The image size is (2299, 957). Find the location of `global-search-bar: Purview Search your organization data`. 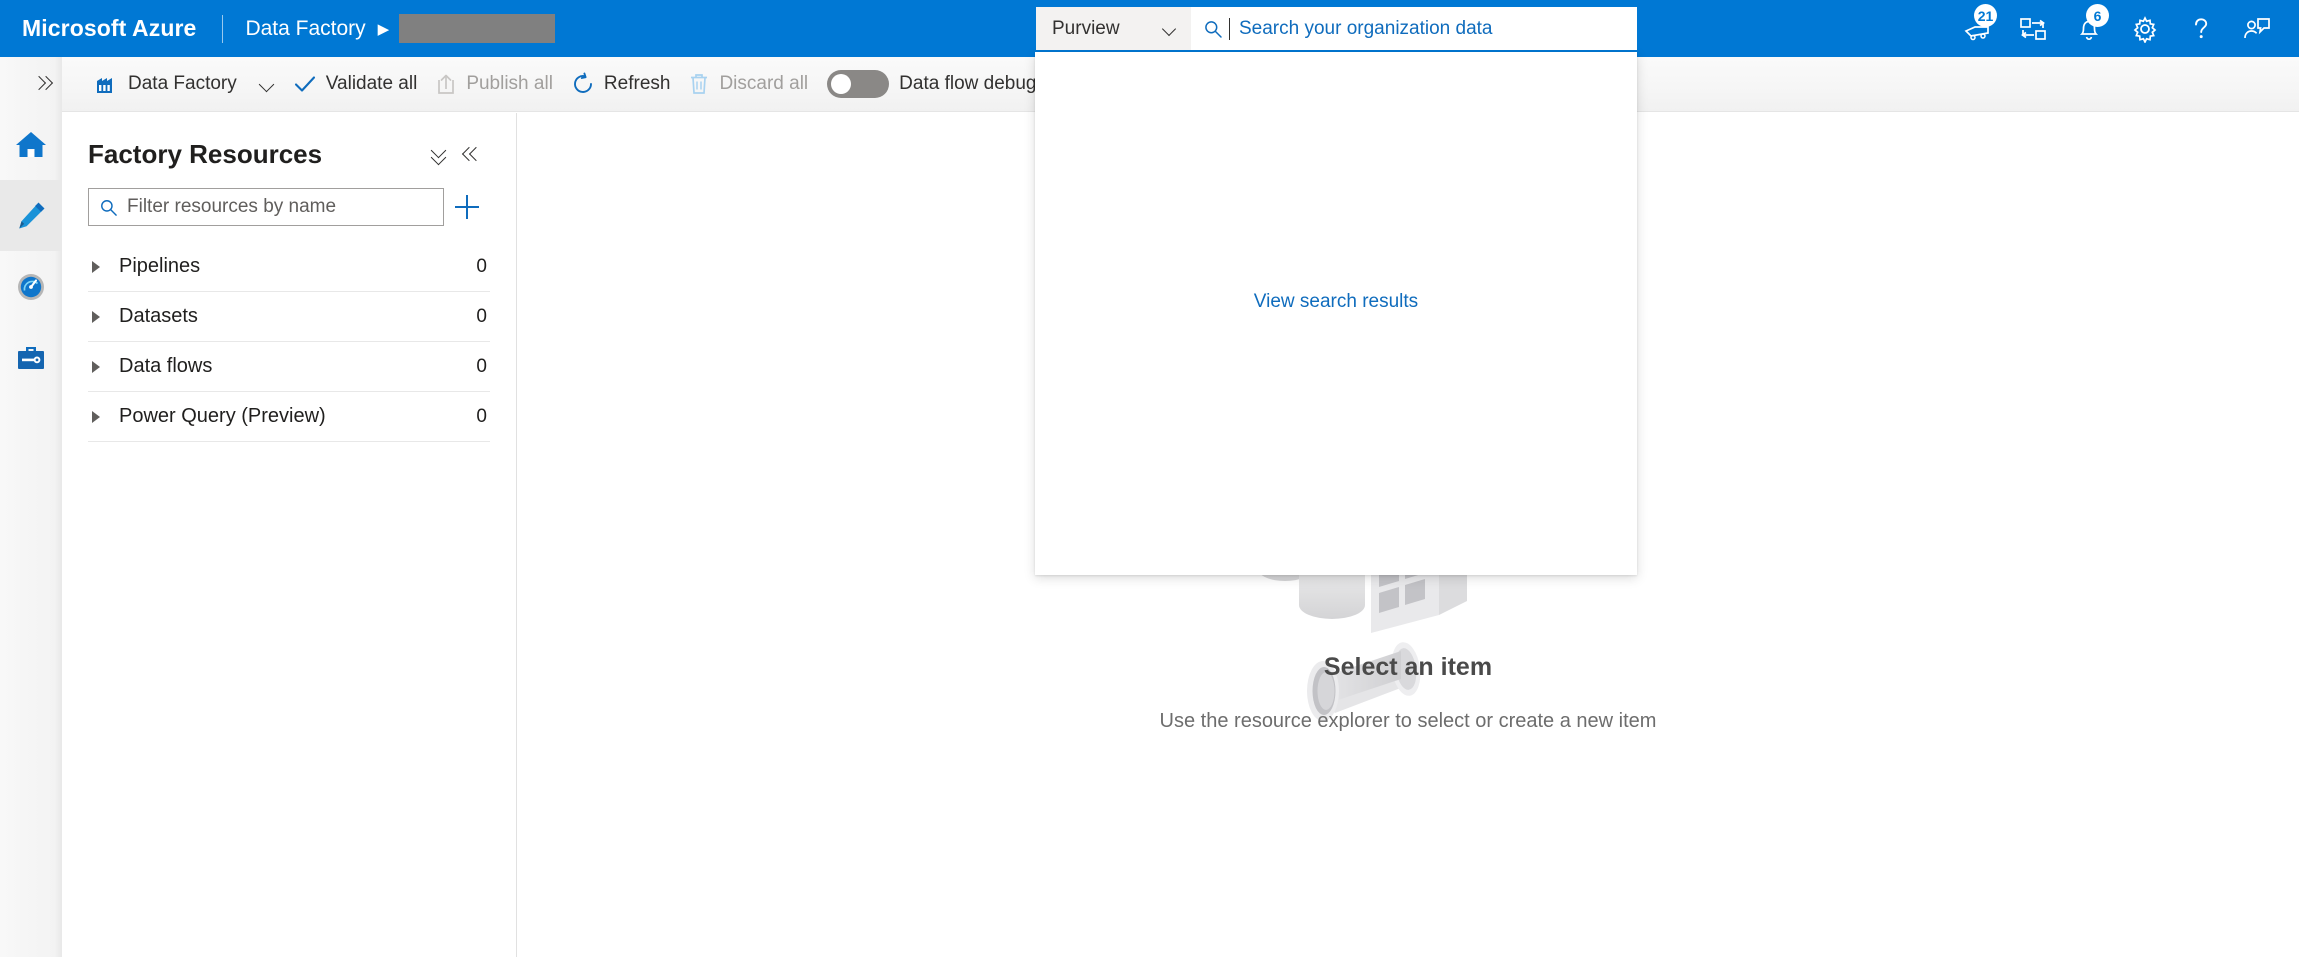

global-search-bar: Purview Search your organization data is located at coordinates (1336, 28).